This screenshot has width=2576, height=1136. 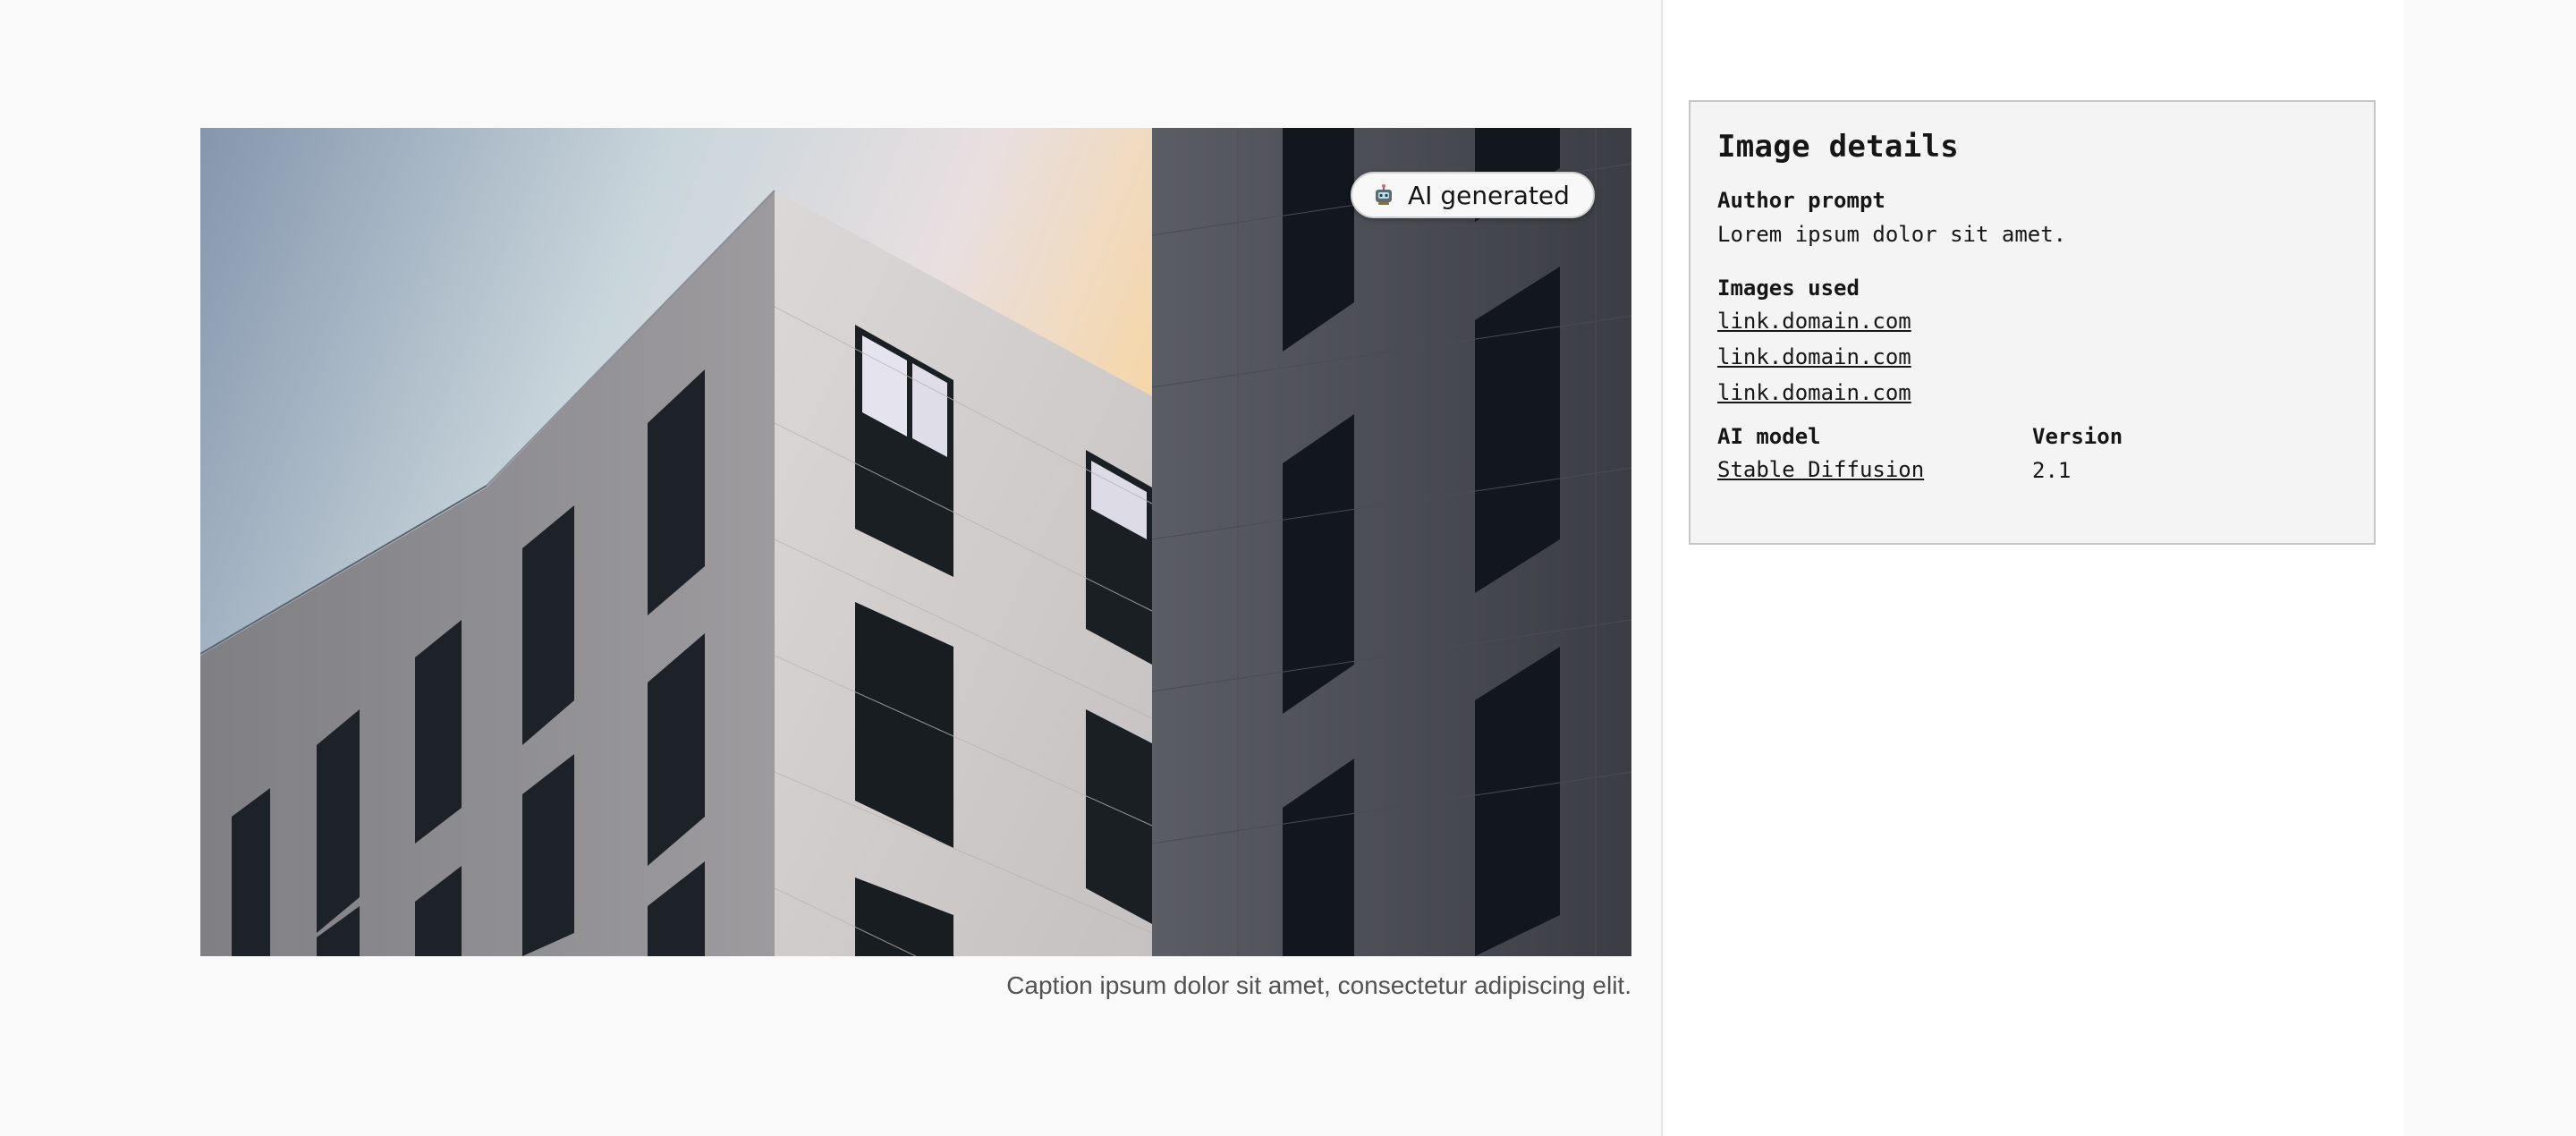 I want to click on model-info-row: AI model Stable Diffusion Version 2.1, so click(x=2032, y=459).